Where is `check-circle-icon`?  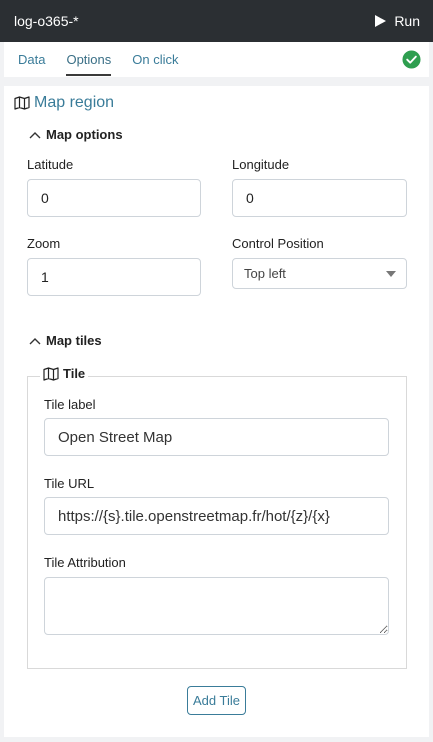
check-circle-icon is located at coordinates (411, 59).